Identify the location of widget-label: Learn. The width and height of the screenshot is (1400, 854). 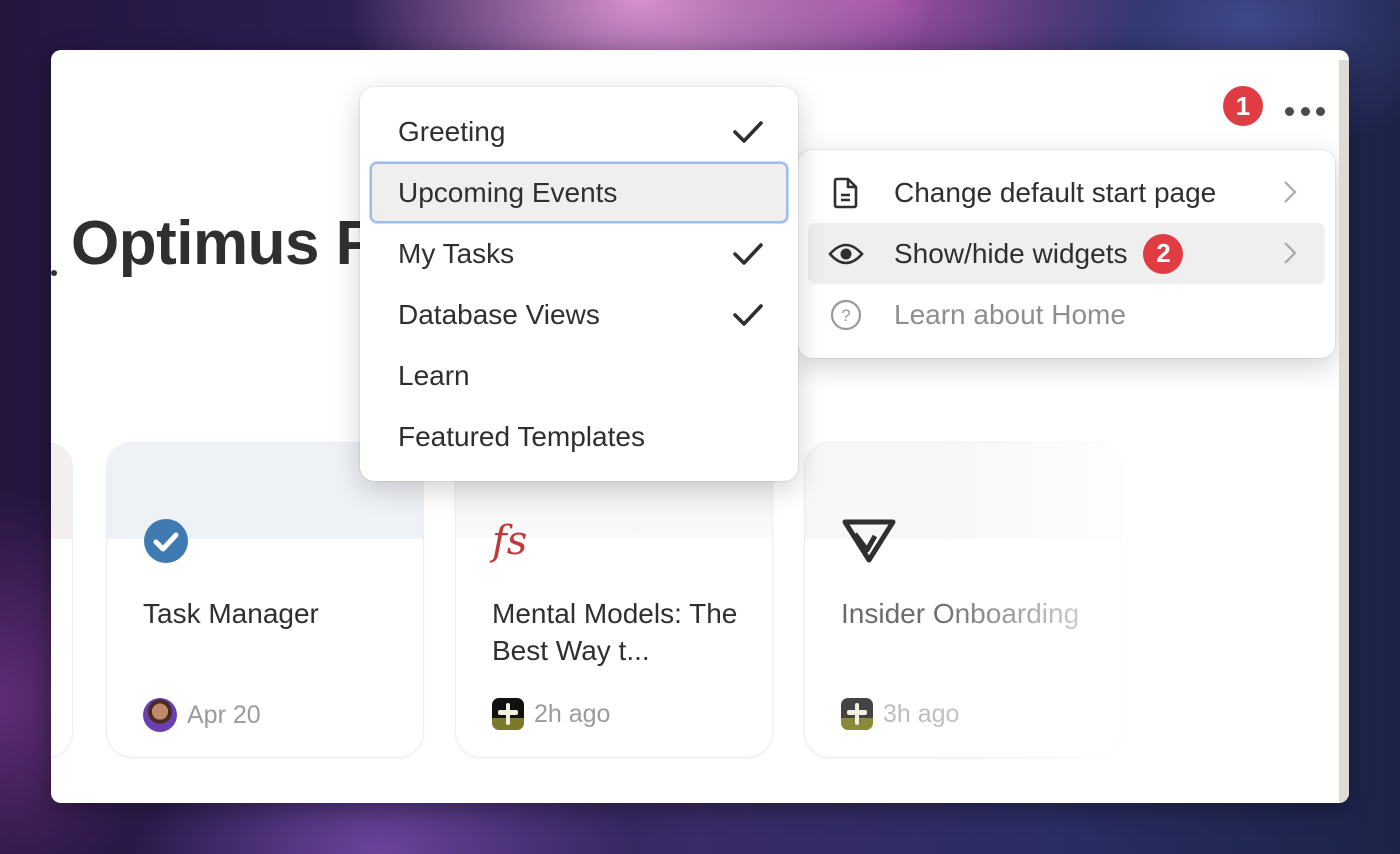
(434, 375).